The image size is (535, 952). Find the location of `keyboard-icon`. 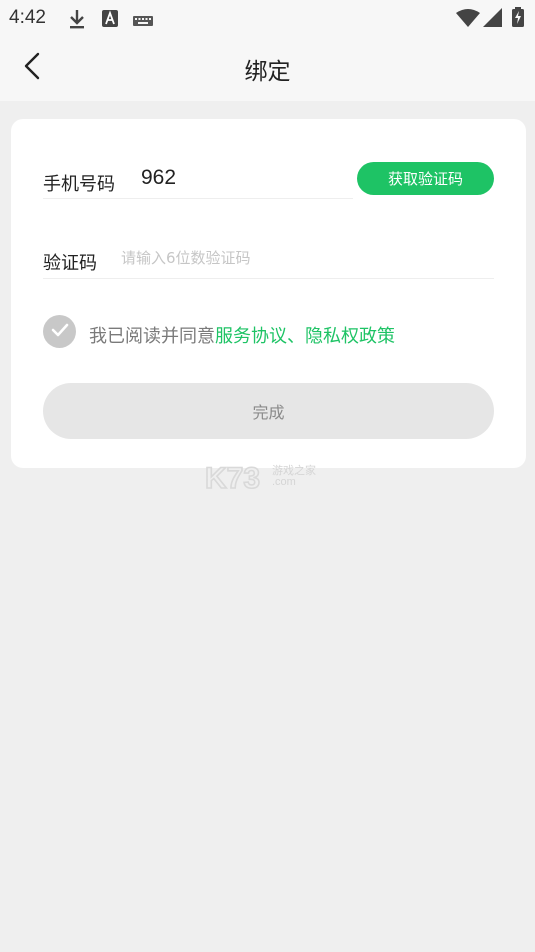

keyboard-icon is located at coordinates (143, 21).